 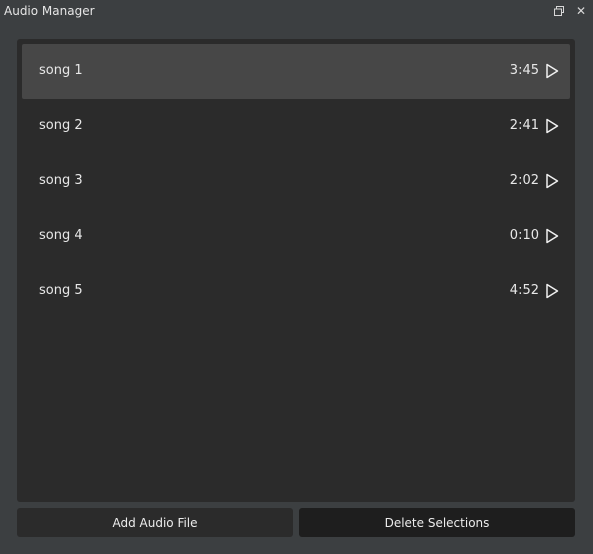 What do you see at coordinates (296, 236) in the screenshot?
I see `list-item: song 4 0:10` at bounding box center [296, 236].